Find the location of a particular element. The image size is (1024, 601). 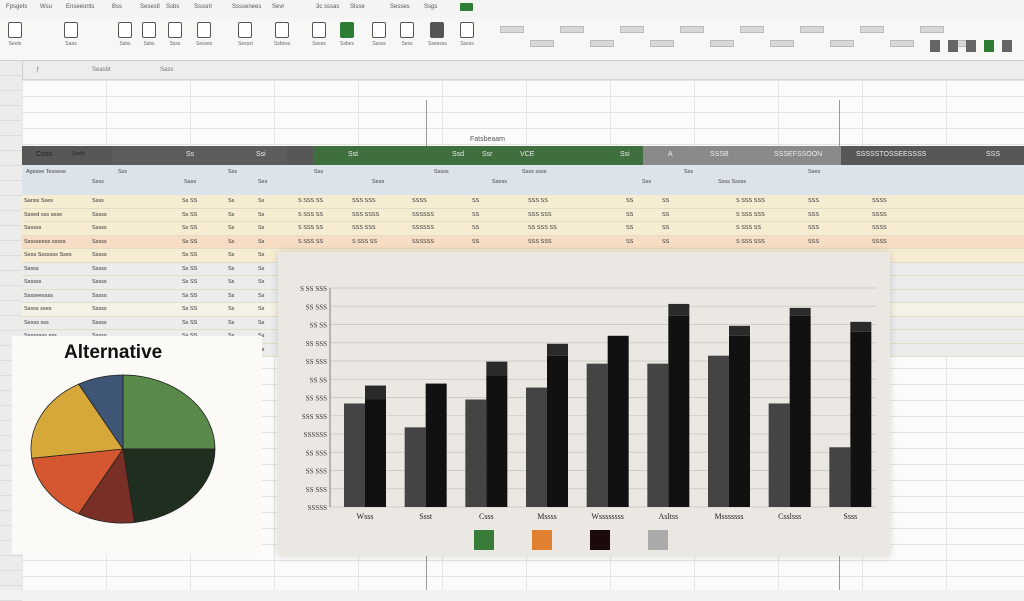

ribbon-tab: Enseeonts is located at coordinates (80, 7).